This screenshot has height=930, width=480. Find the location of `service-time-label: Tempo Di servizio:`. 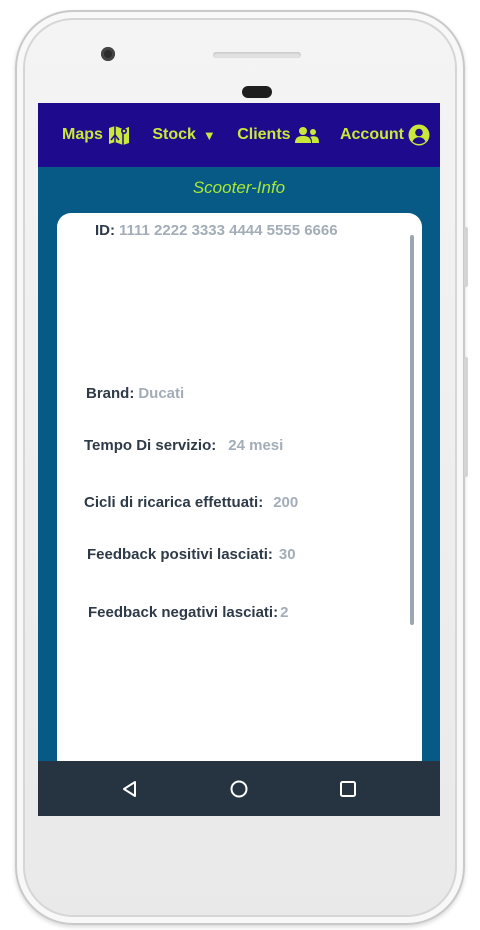

service-time-label: Tempo Di servizio: is located at coordinates (150, 445).